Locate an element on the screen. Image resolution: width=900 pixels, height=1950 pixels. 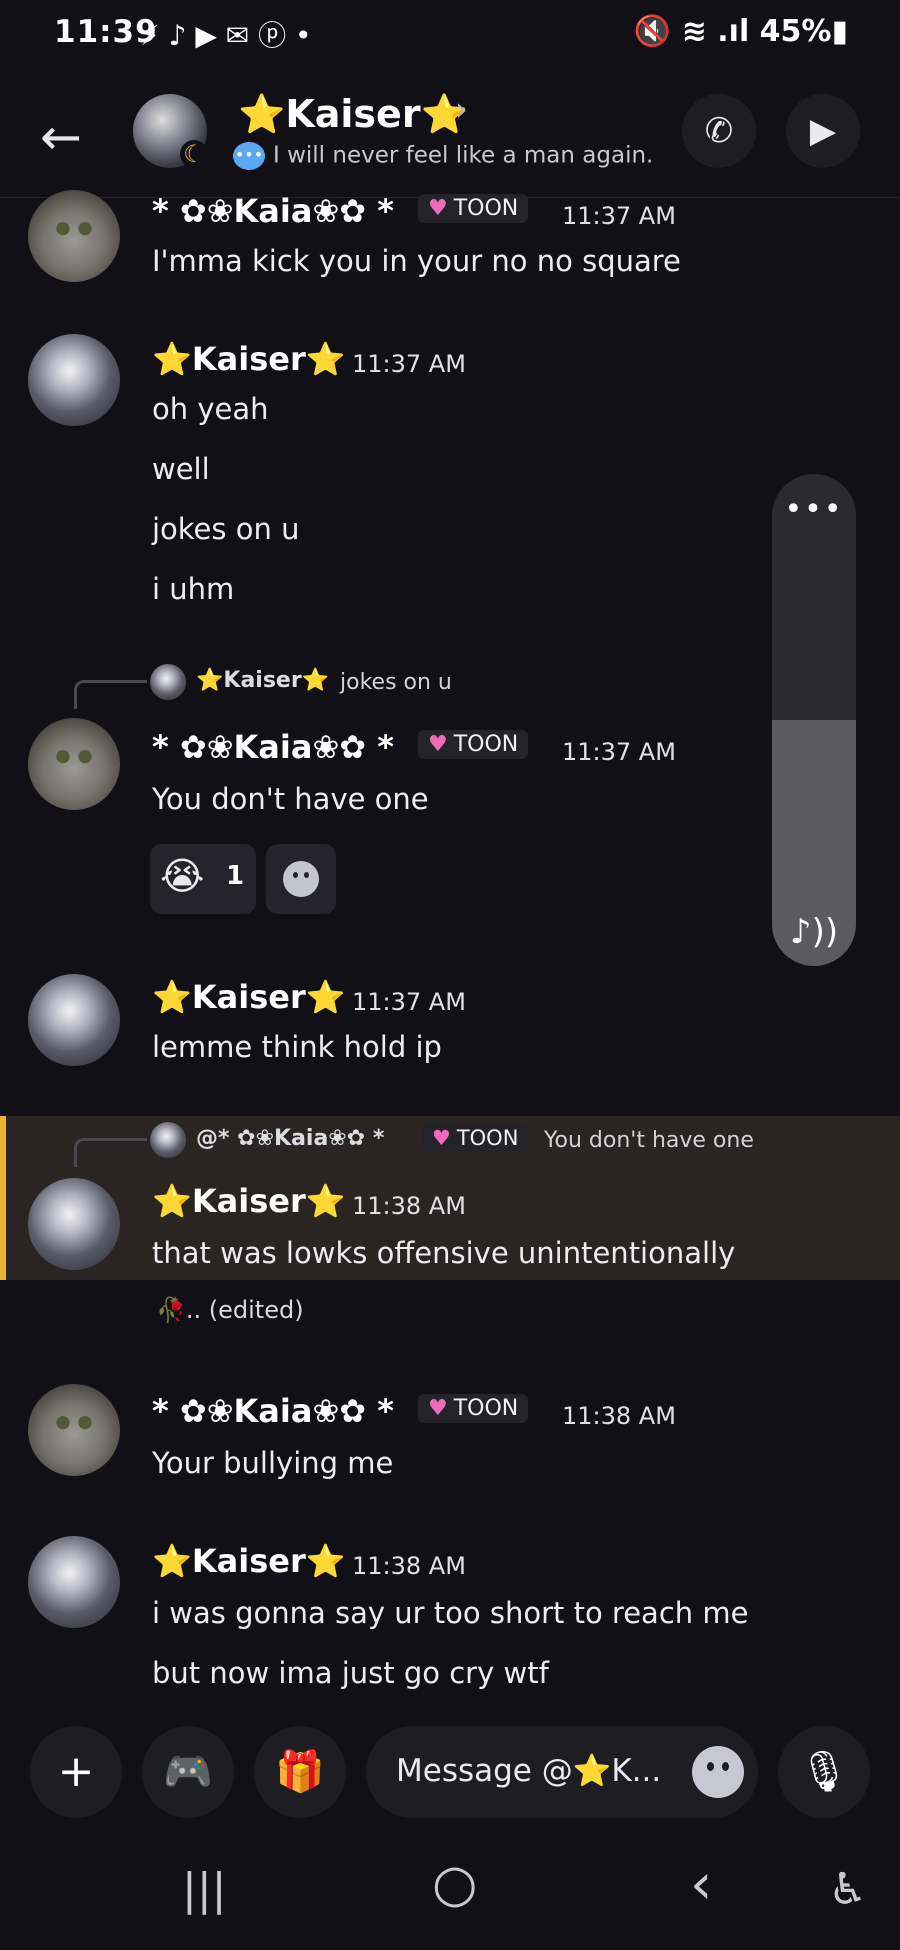
custom-status: ••• I will never feel like a man again. is located at coordinates (443, 156).